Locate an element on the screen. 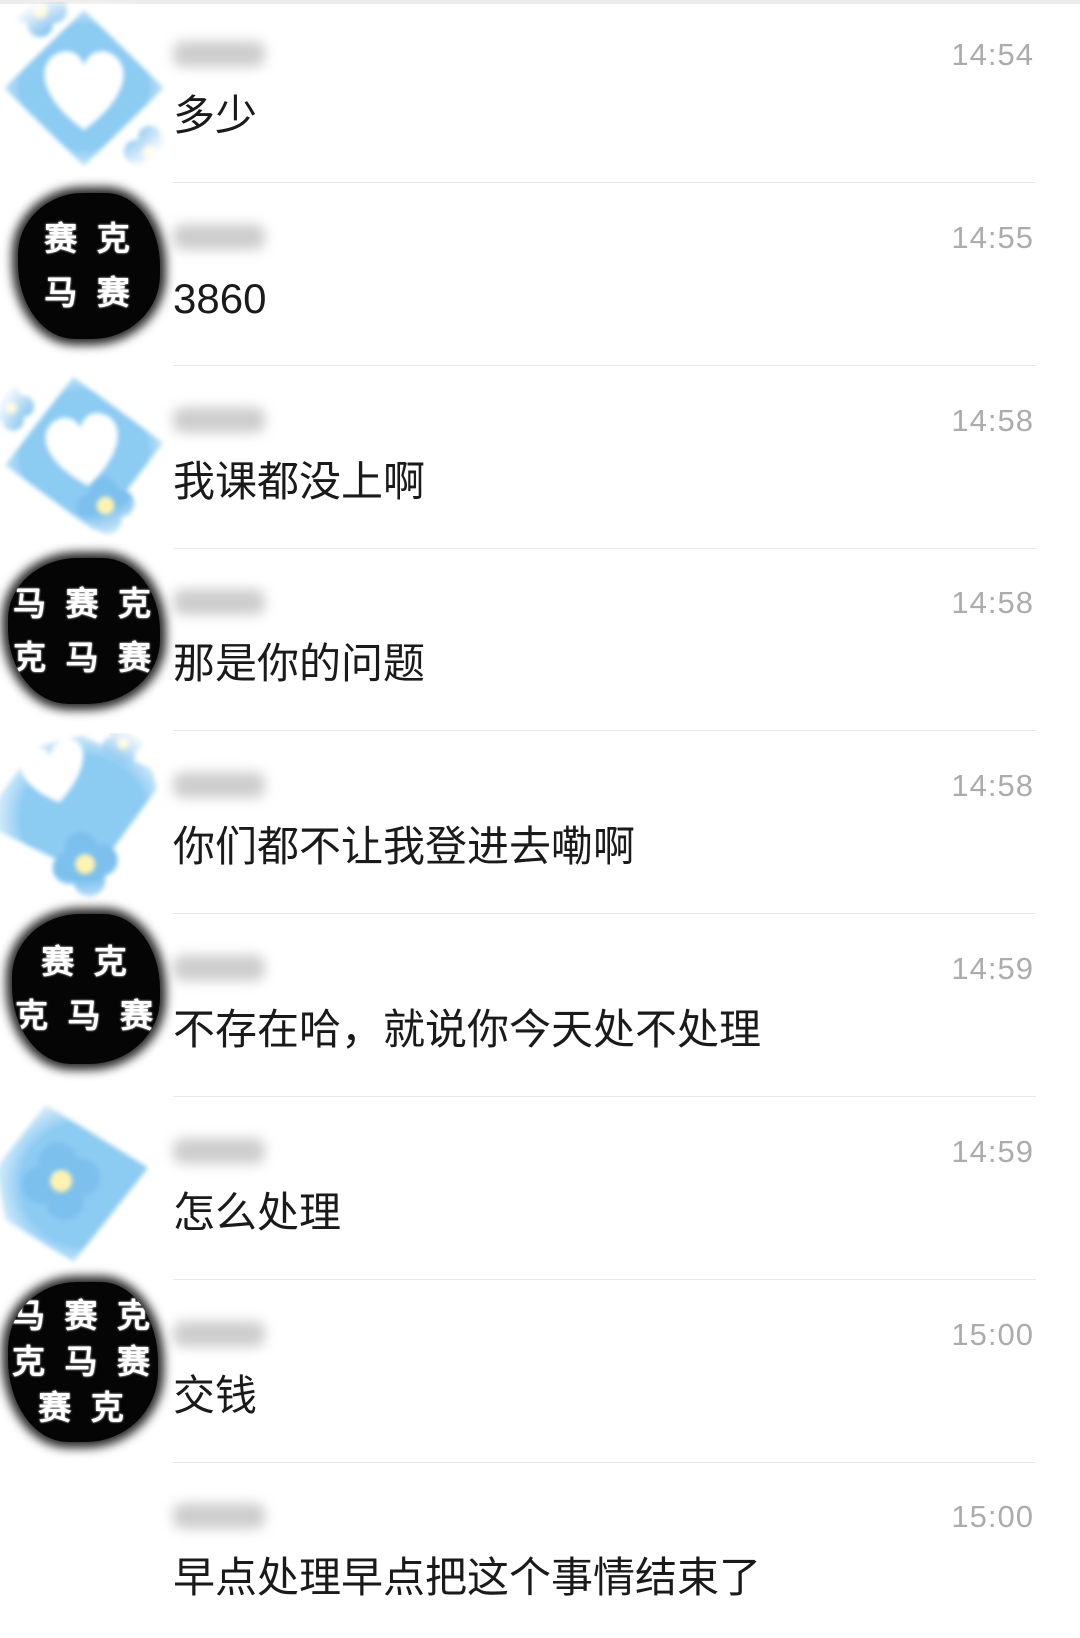 Image resolution: width=1080 pixels, height=1638 pixels. message-time: 14:55 is located at coordinates (992, 237).